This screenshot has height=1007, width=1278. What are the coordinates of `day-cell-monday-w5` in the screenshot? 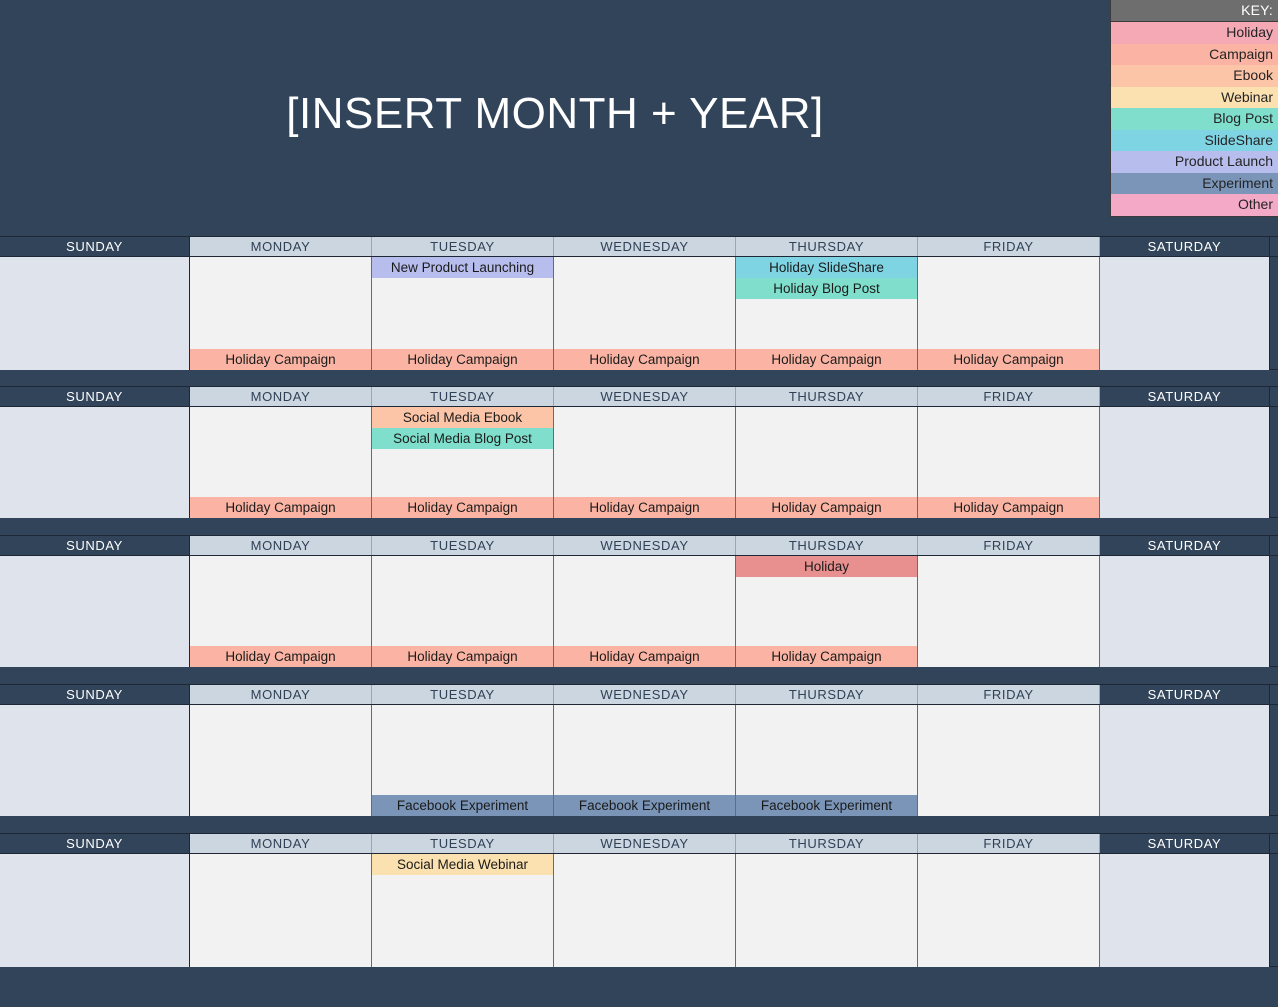 It's located at (281, 910).